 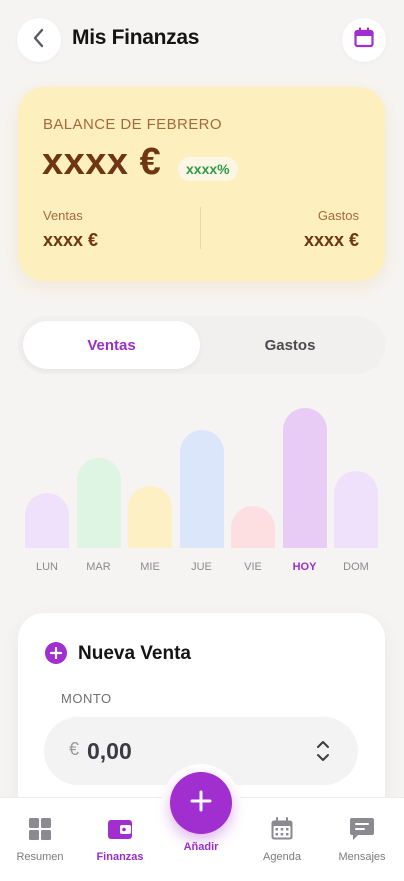 What do you see at coordinates (46, 567) in the screenshot?
I see `chart-day-label: LUN` at bounding box center [46, 567].